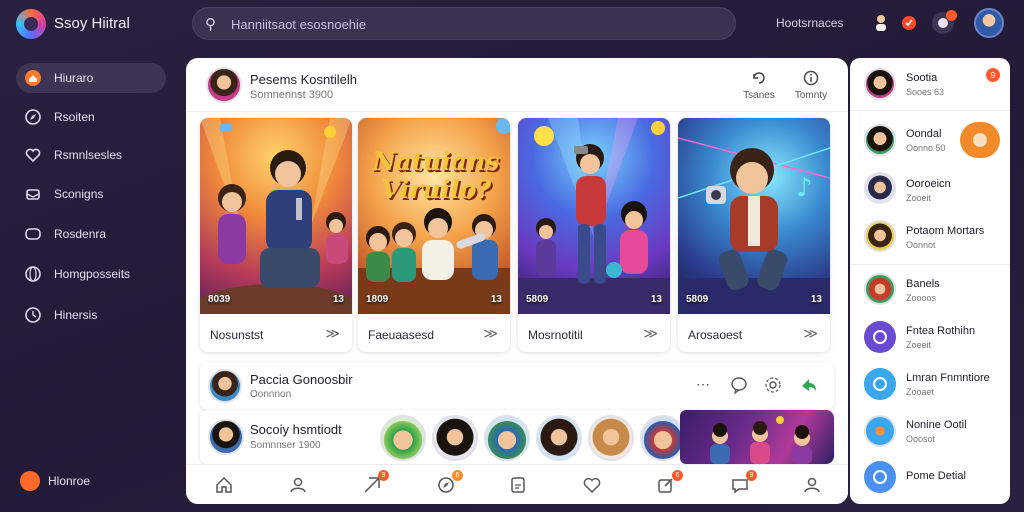 The image size is (1024, 512). I want to click on messages-icon, so click(944, 22).